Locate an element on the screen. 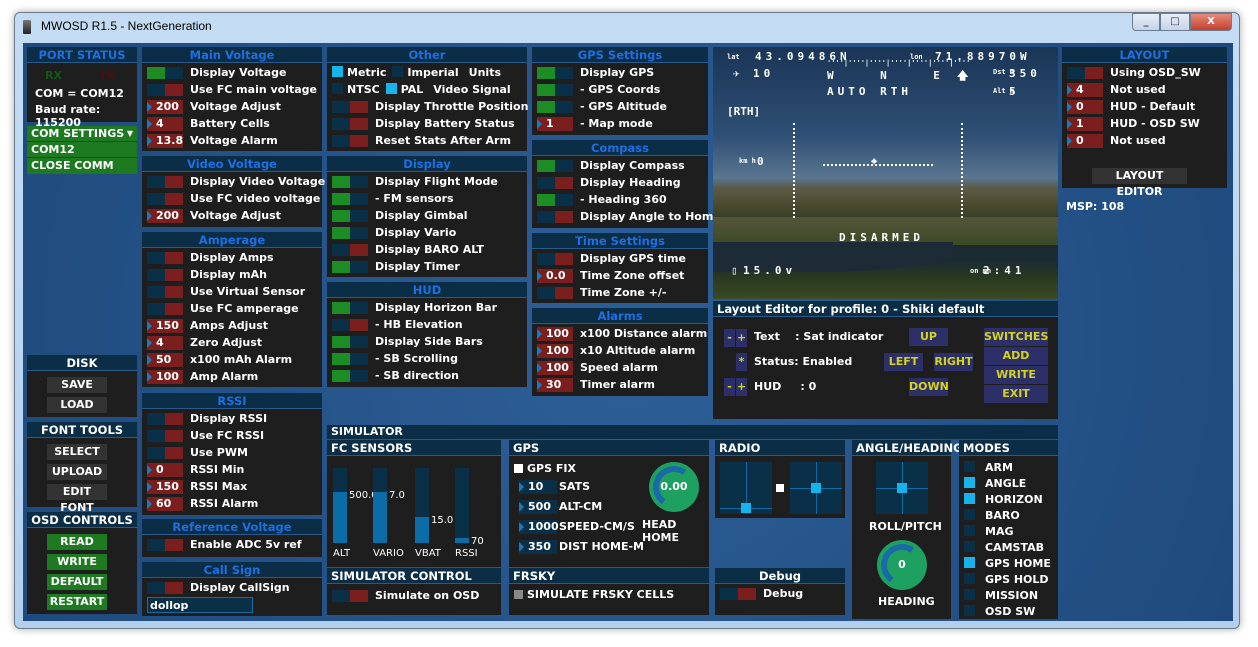 The height and width of the screenshot is (647, 1258). read-button: READ is located at coordinates (77, 542).